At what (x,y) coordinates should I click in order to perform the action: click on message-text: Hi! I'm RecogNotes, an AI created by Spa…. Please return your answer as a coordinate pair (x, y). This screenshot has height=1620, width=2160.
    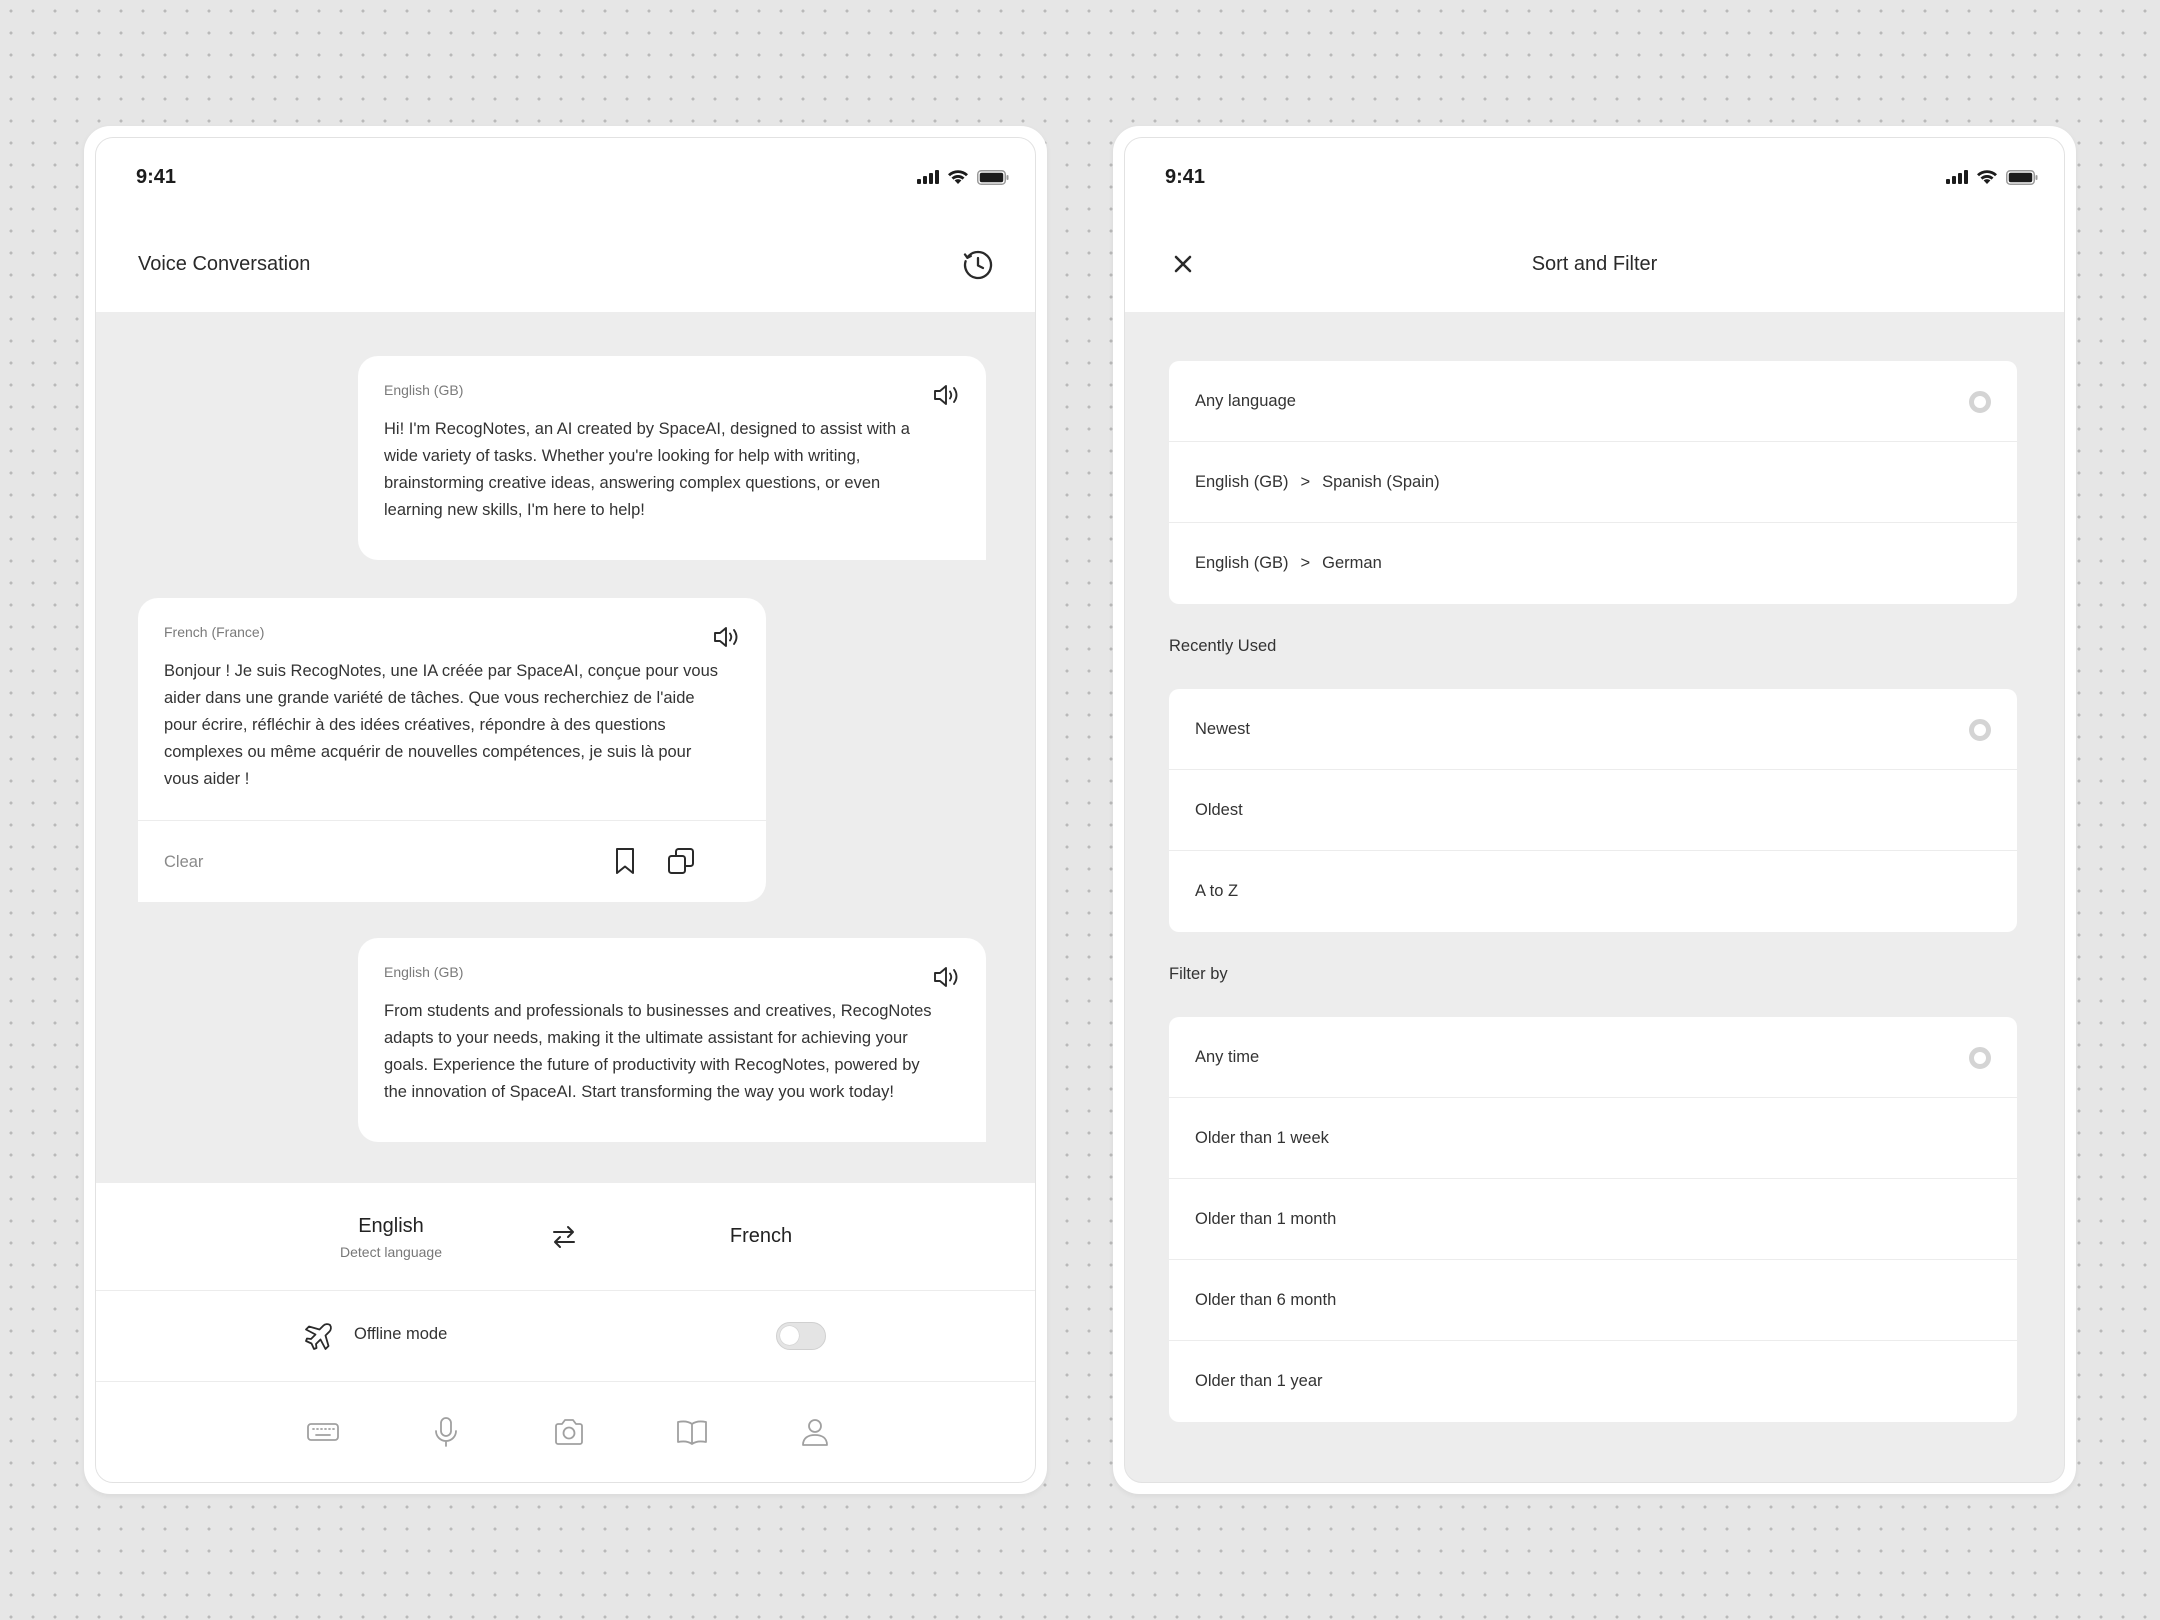
    Looking at the image, I should click on (647, 469).